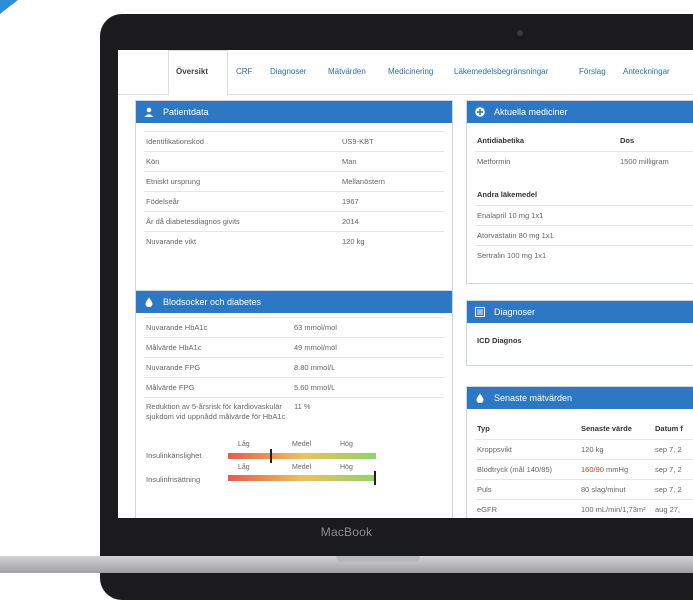 The width and height of the screenshot is (693, 600). What do you see at coordinates (584, 141) in the screenshot?
I see `meds-header-row: Antidiabetika Dos` at bounding box center [584, 141].